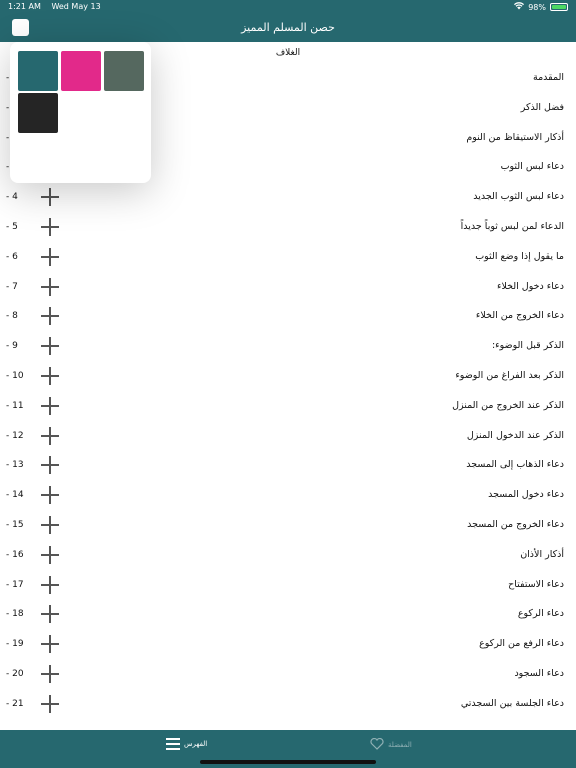 The width and height of the screenshot is (576, 768). What do you see at coordinates (288, 228) in the screenshot?
I see `list-item: - 5 الدعاء لمن لبس ثوباً جديداً` at bounding box center [288, 228].